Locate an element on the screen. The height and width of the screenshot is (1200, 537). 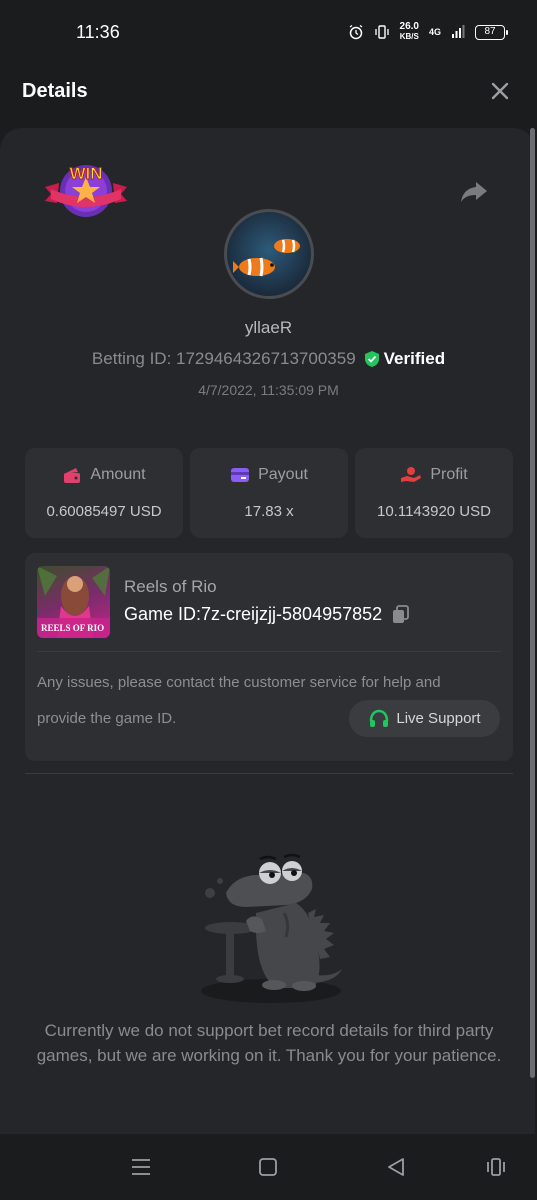
section-divider is located at coordinates (269, 773).